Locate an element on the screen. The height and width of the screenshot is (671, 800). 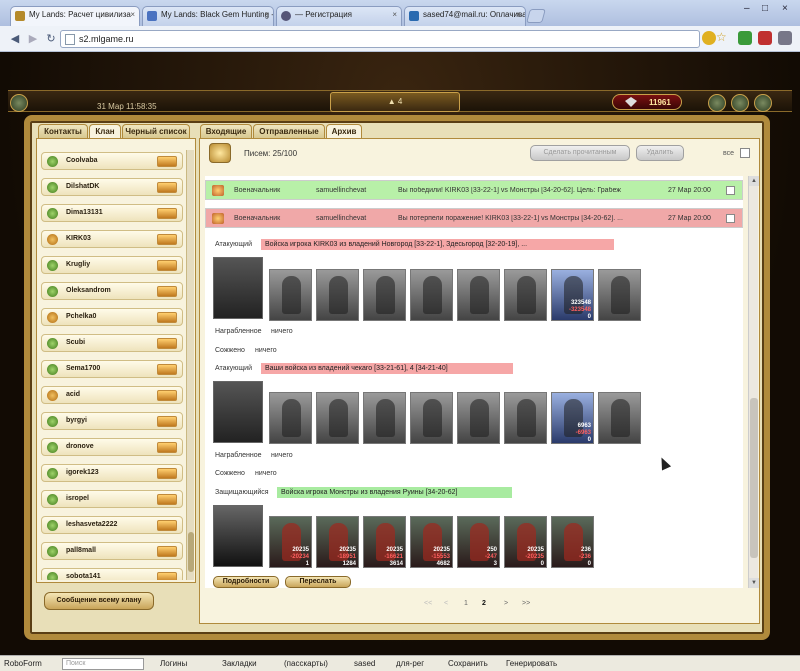
tab-blacklist: Черный список is located at coordinates (156, 131).